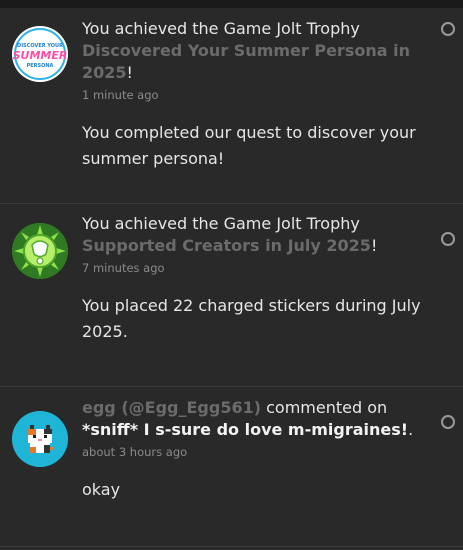  What do you see at coordinates (123, 268) in the screenshot?
I see `timestamp: 7 minutes ago` at bounding box center [123, 268].